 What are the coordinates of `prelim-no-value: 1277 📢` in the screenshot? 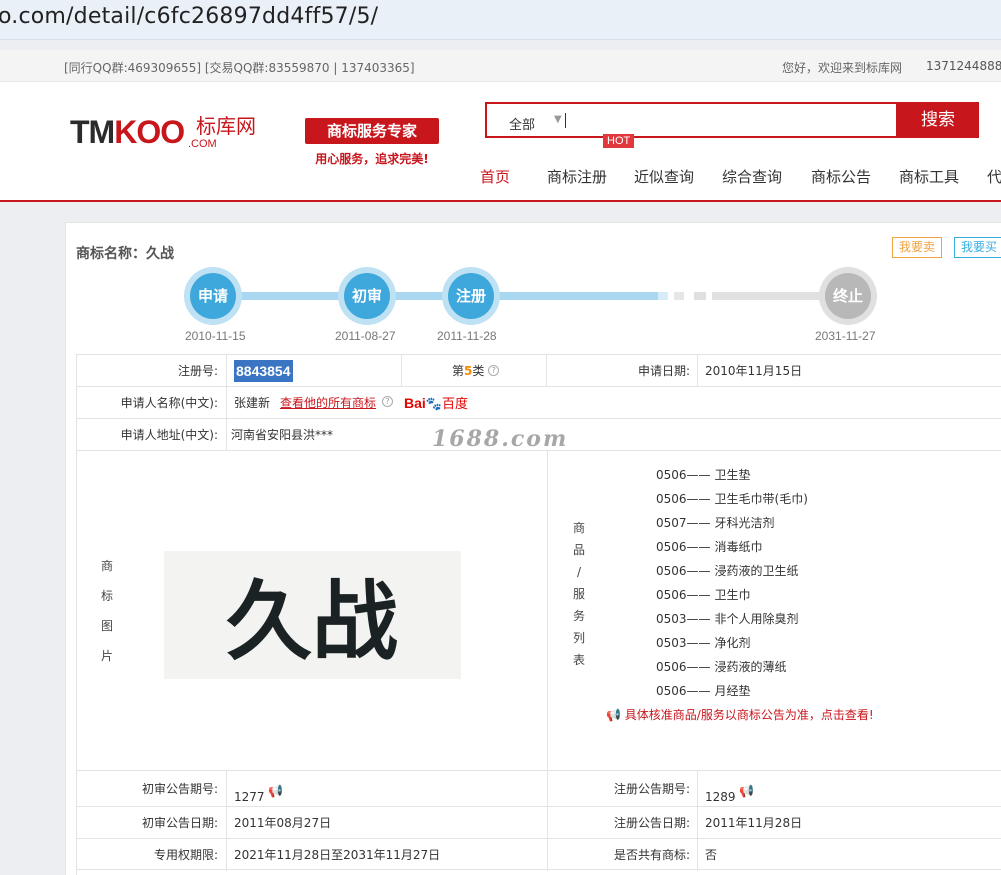 It's located at (258, 788).